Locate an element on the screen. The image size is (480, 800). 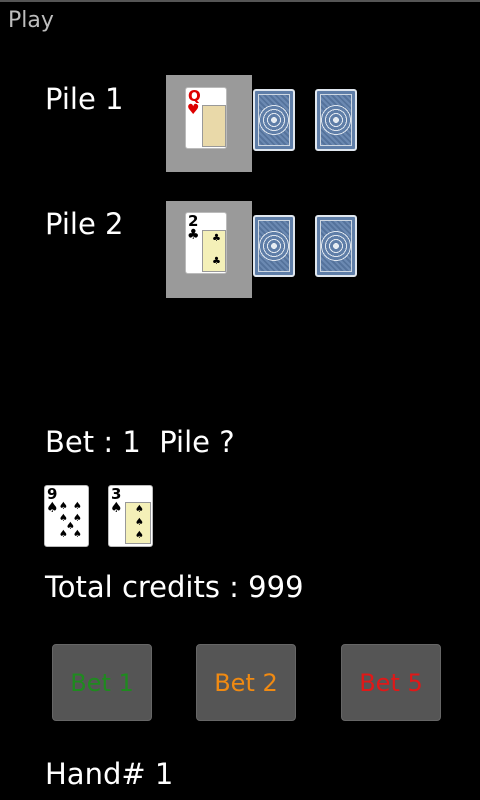
bet-1-button: Bet 1 is located at coordinates (102, 682).